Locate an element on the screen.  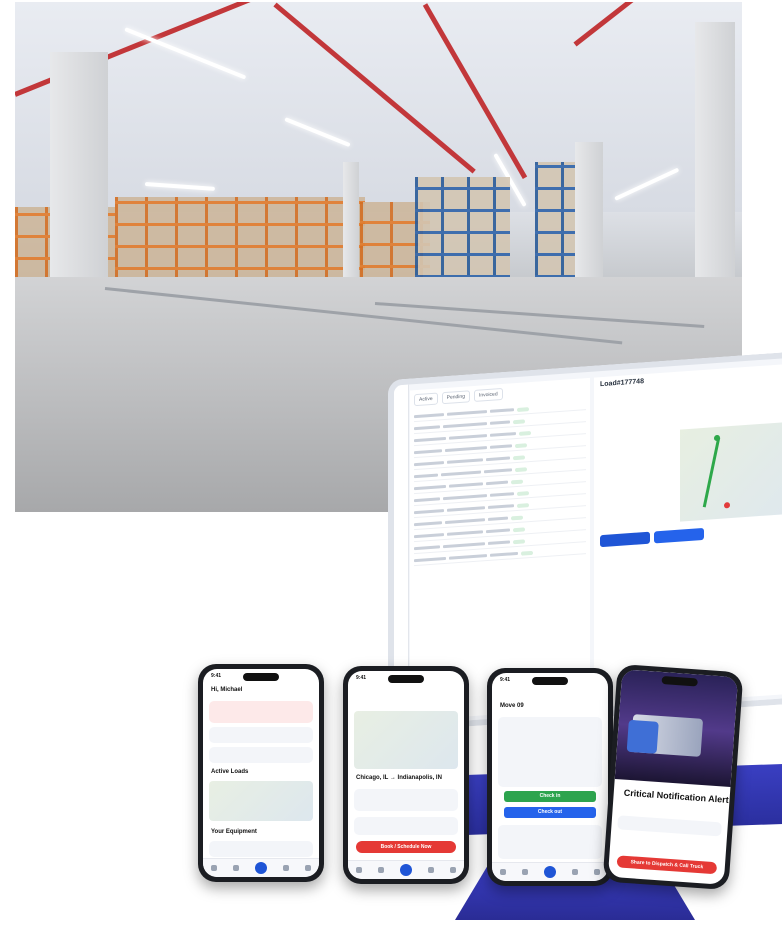
route-title: Chicago, IL → Indianapolis, IN is located at coordinates (399, 778).